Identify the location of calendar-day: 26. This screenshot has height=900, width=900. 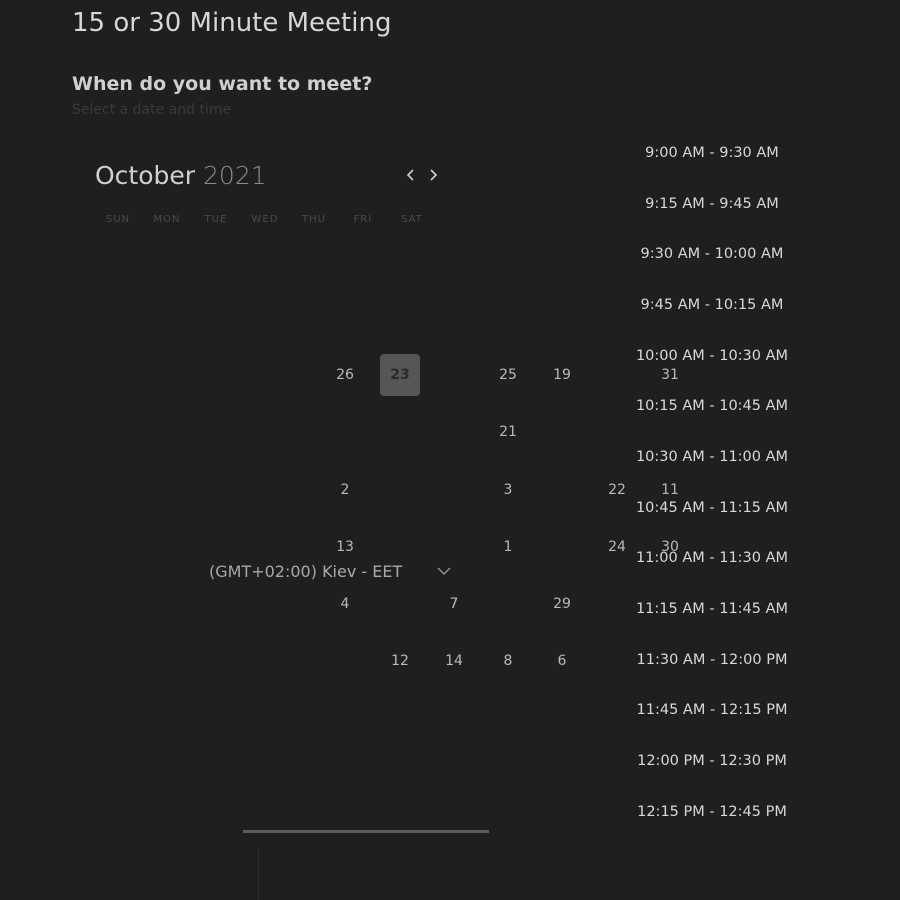
(345, 375).